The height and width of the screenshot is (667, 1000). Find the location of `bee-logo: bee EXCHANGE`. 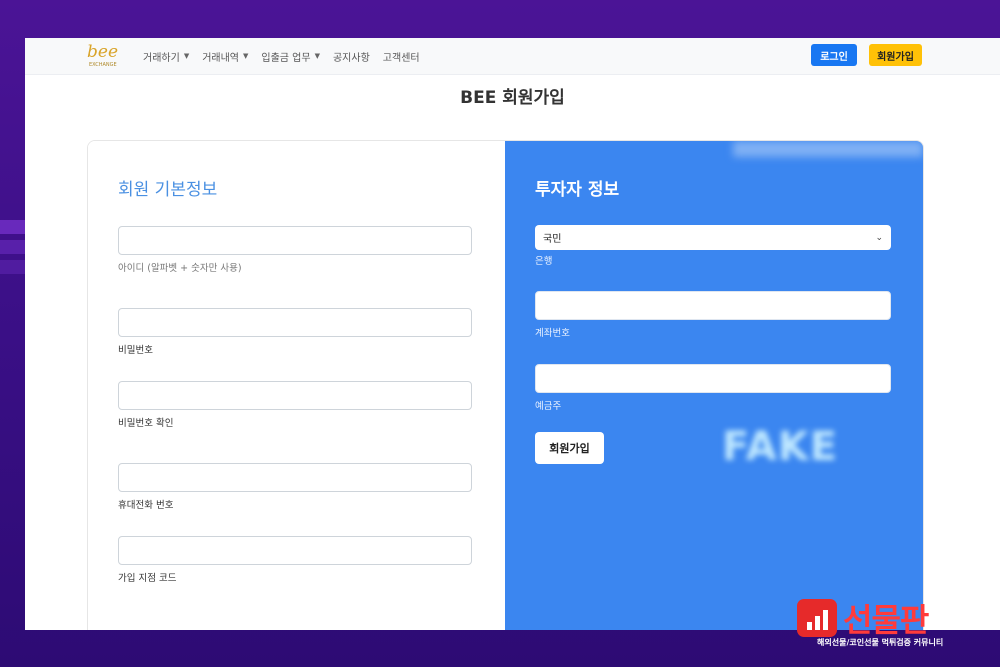

bee-logo: bee EXCHANGE is located at coordinates (103, 56).